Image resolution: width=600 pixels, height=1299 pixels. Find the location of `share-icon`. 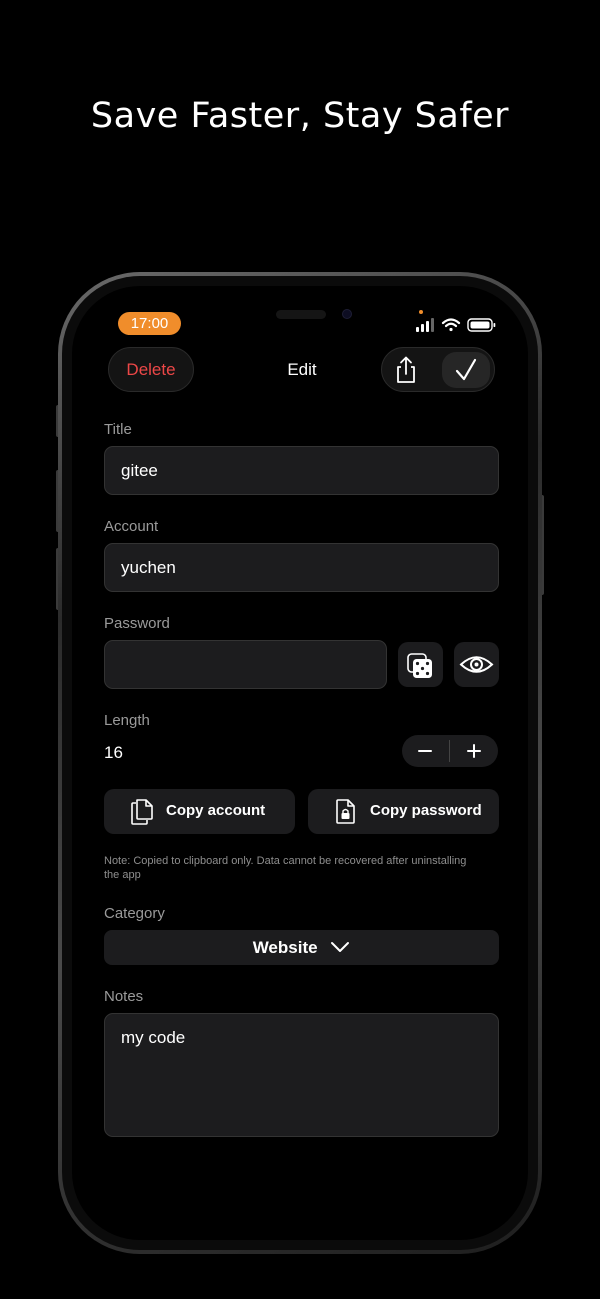

share-icon is located at coordinates (406, 369).